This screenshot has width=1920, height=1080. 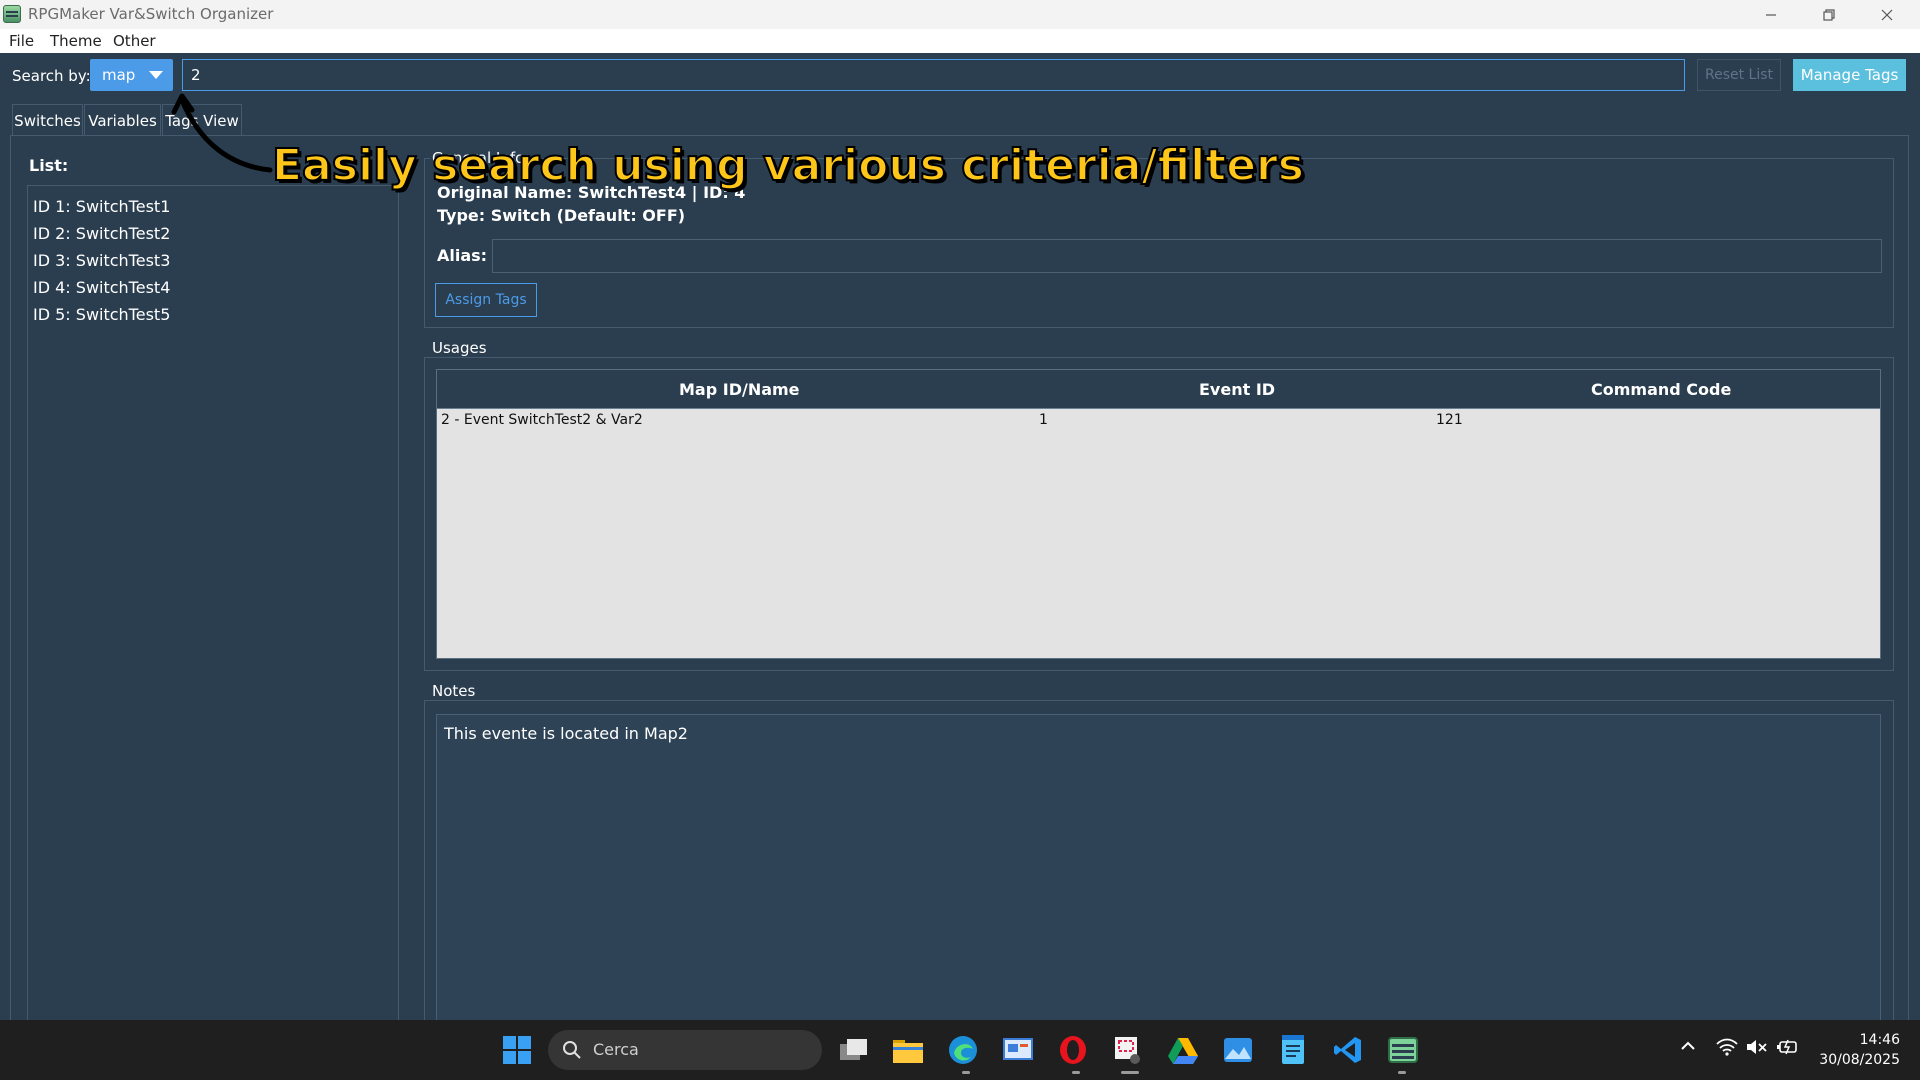 What do you see at coordinates (101, 314) in the screenshot?
I see `list-item: ID 5: SwitchTest5` at bounding box center [101, 314].